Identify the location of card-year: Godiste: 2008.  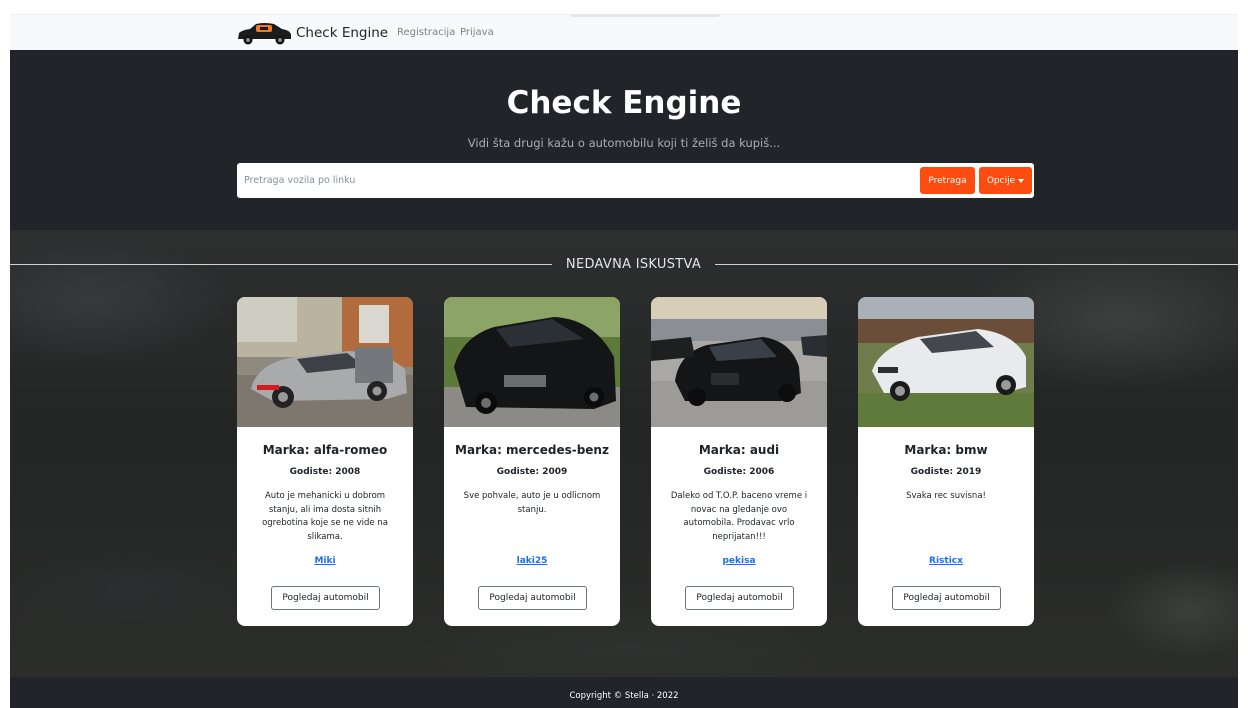
(325, 472).